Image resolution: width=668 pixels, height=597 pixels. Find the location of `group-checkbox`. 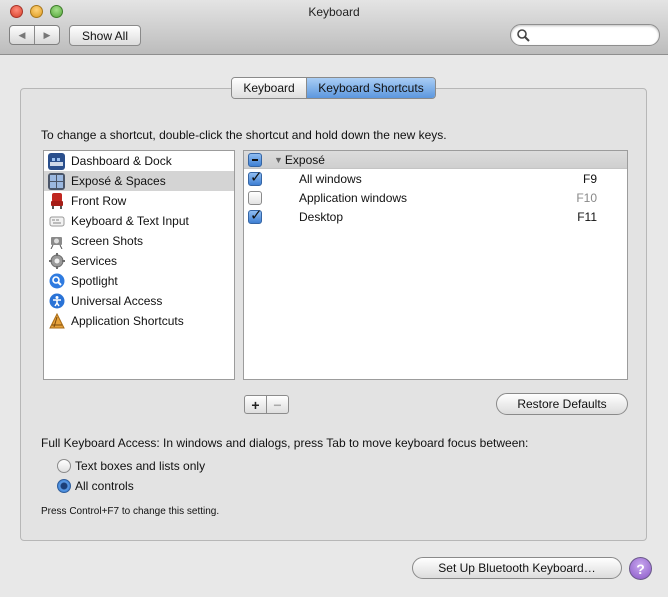

group-checkbox is located at coordinates (255, 159).